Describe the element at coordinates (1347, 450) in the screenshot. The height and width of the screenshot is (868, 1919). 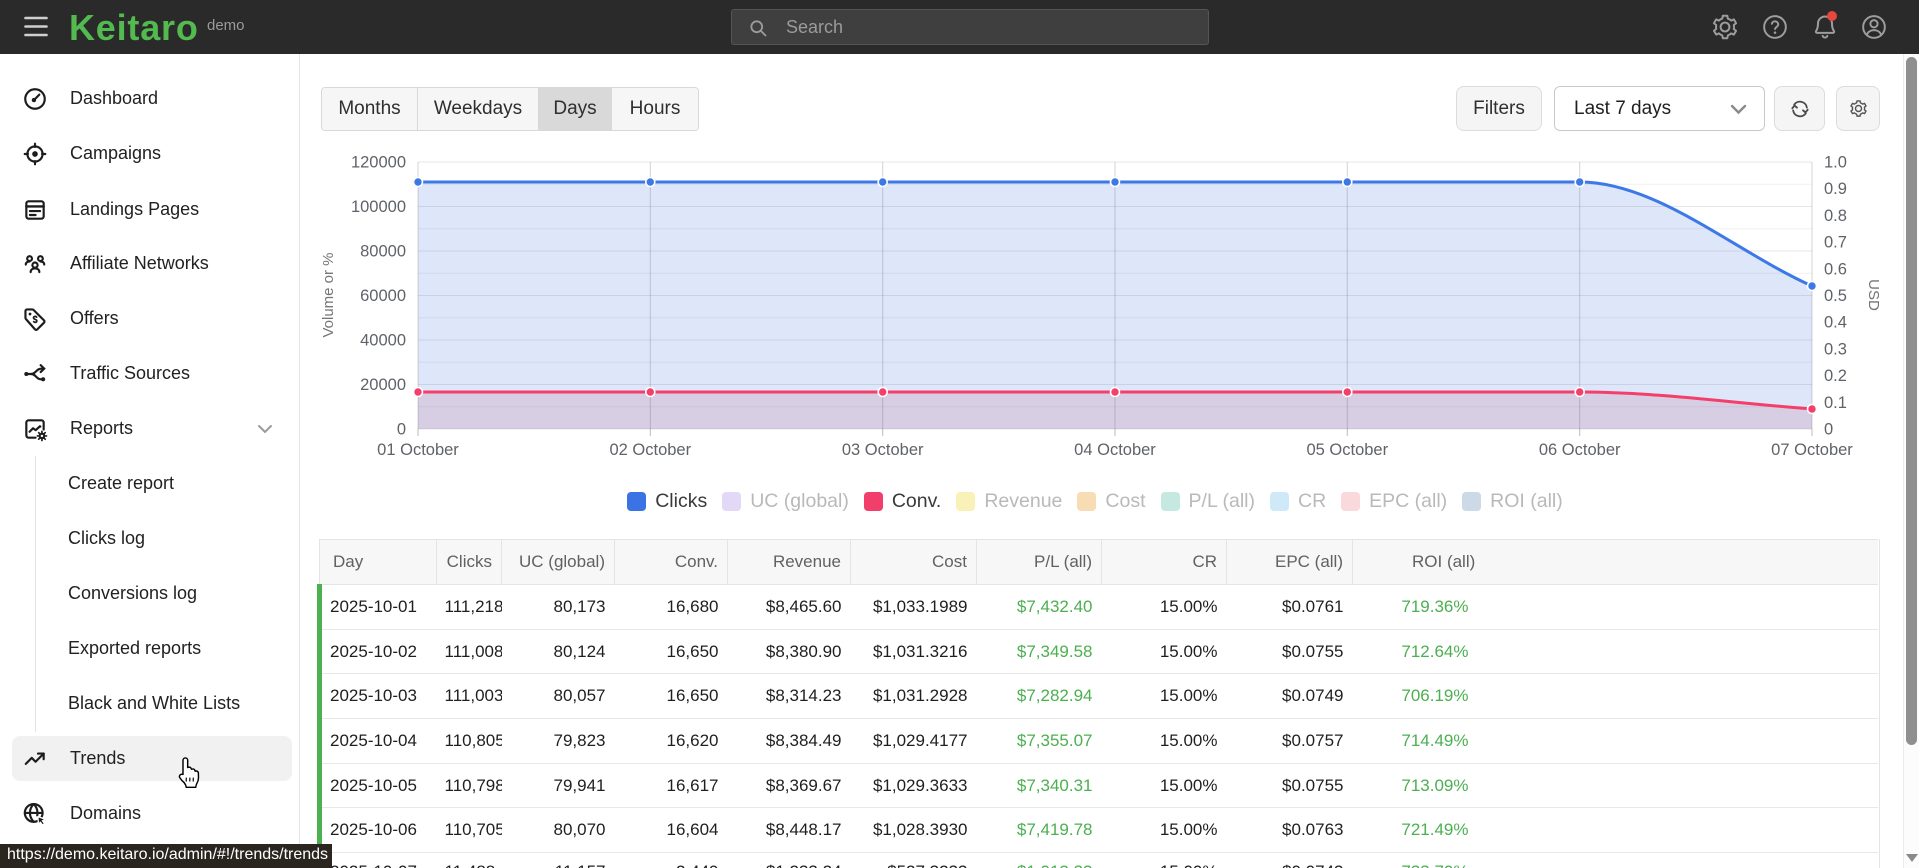
I see `svg-text: 05 October` at that location.